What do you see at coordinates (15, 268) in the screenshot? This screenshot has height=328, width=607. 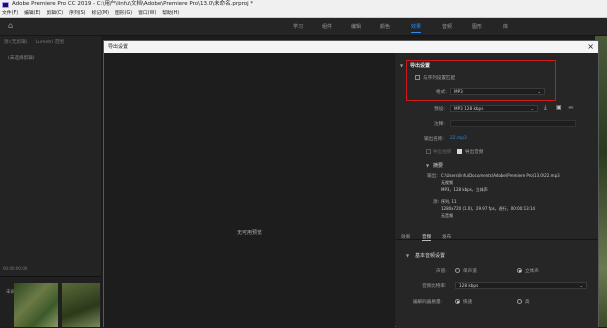 I see `source-timecode: 00:00:00:00` at bounding box center [15, 268].